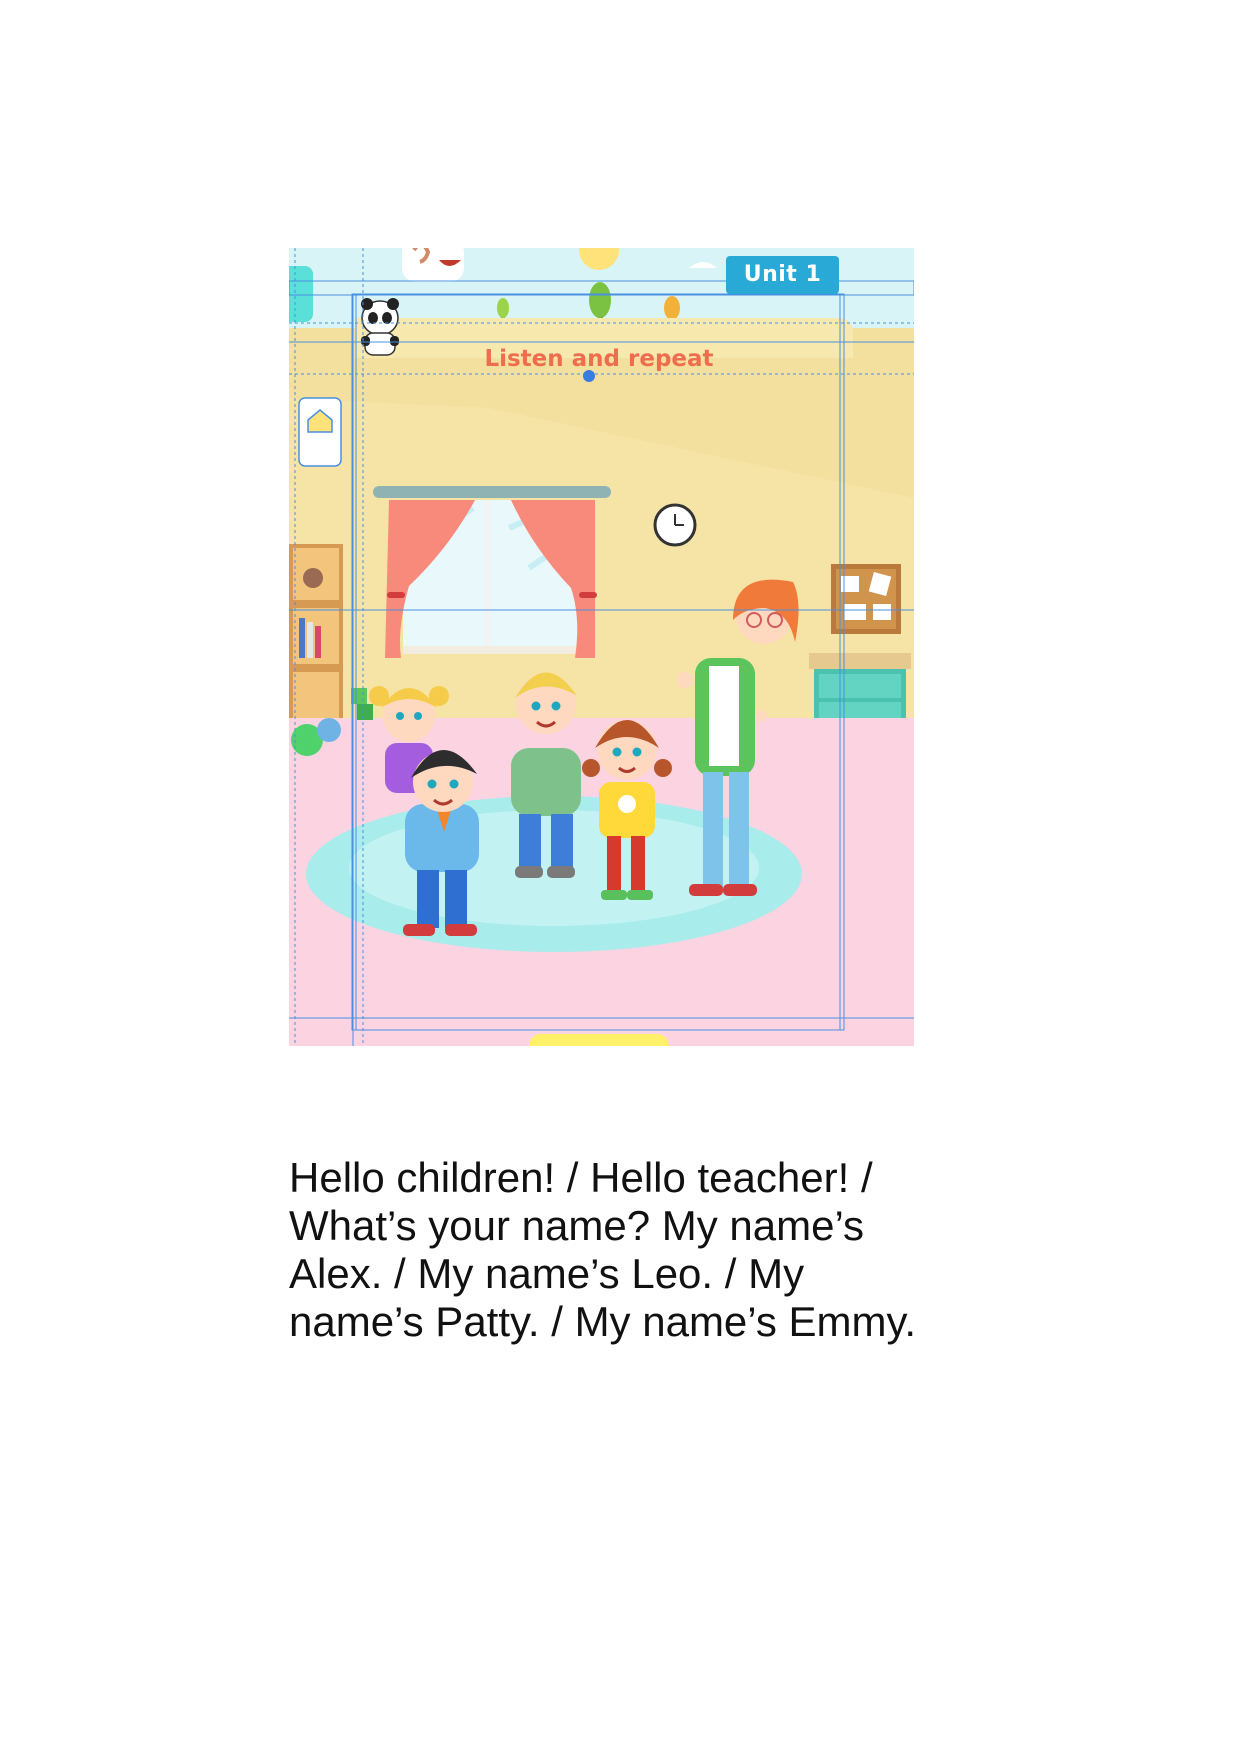 This screenshot has width=1241, height=1749. Describe the element at coordinates (599, 359) in the screenshot. I see `instruction-heading: Listen and repeat` at that location.